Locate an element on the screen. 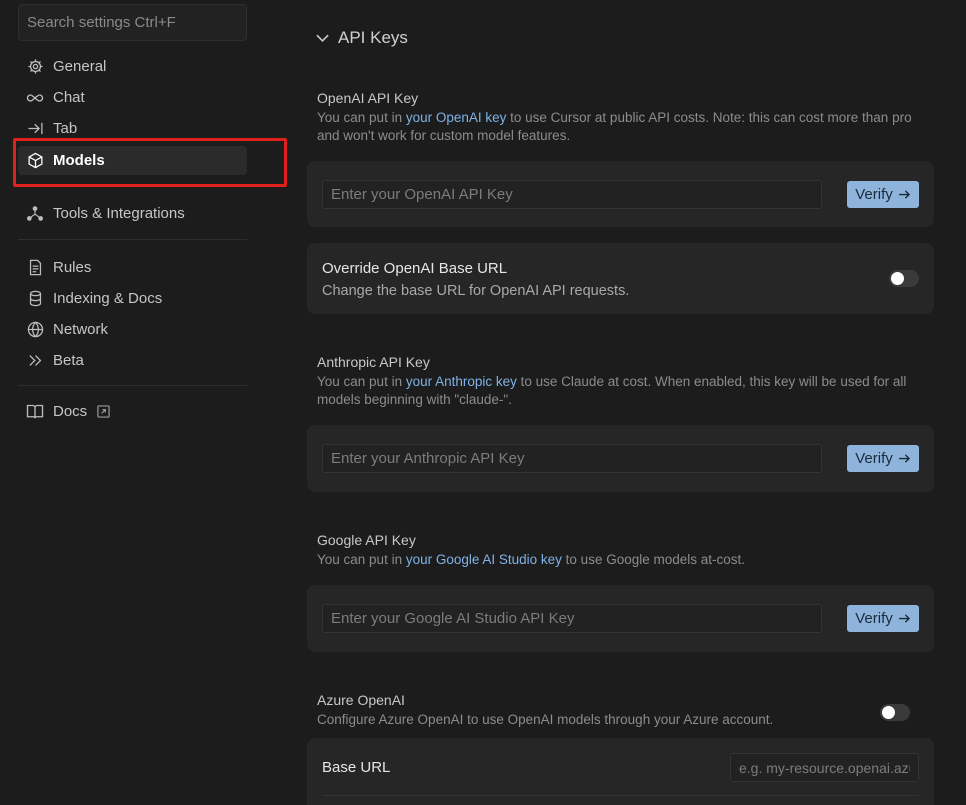  nodes-icon is located at coordinates (35, 214).